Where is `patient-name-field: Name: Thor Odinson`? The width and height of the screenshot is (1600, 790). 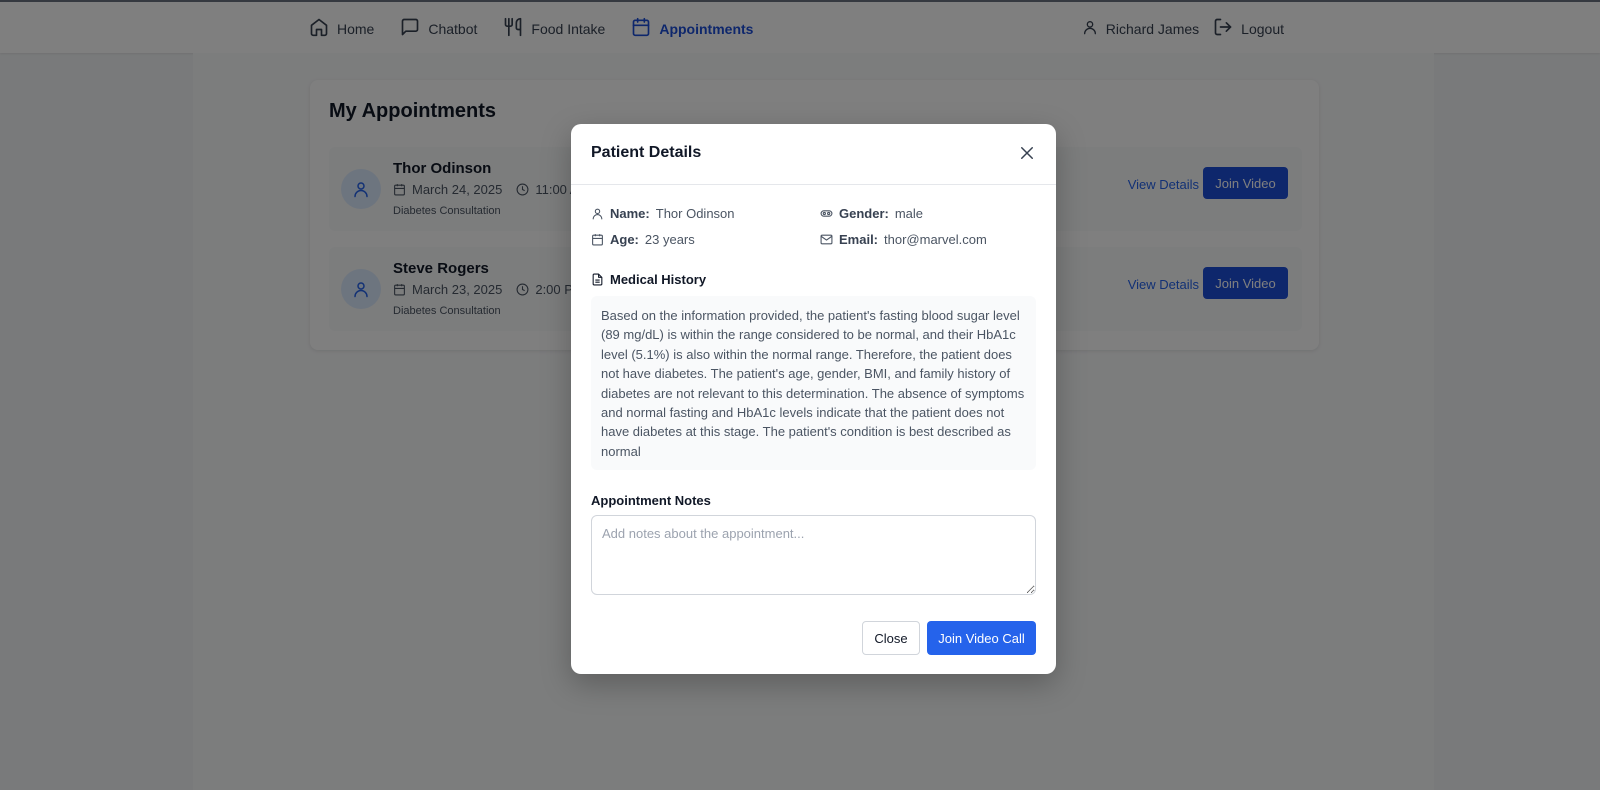
patient-name-field: Name: Thor Odinson is located at coordinates (663, 213).